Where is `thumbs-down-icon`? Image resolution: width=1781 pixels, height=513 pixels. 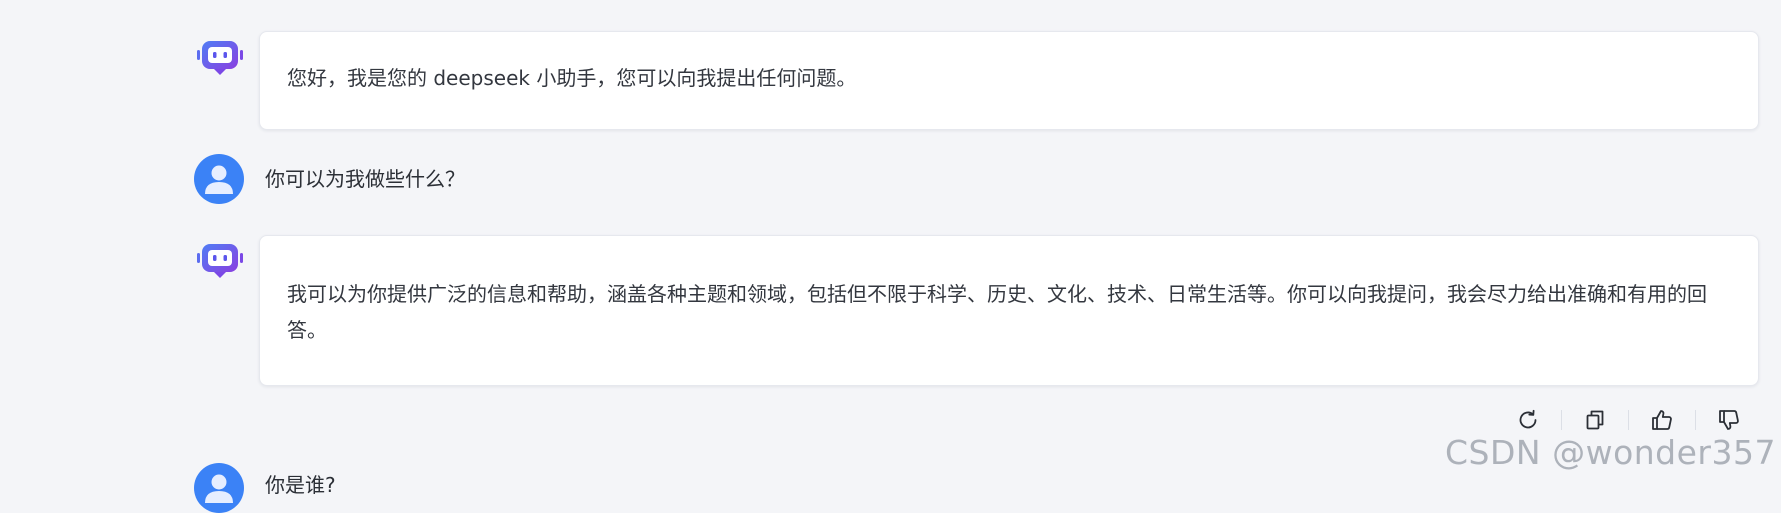
thumbs-down-icon is located at coordinates (1729, 420).